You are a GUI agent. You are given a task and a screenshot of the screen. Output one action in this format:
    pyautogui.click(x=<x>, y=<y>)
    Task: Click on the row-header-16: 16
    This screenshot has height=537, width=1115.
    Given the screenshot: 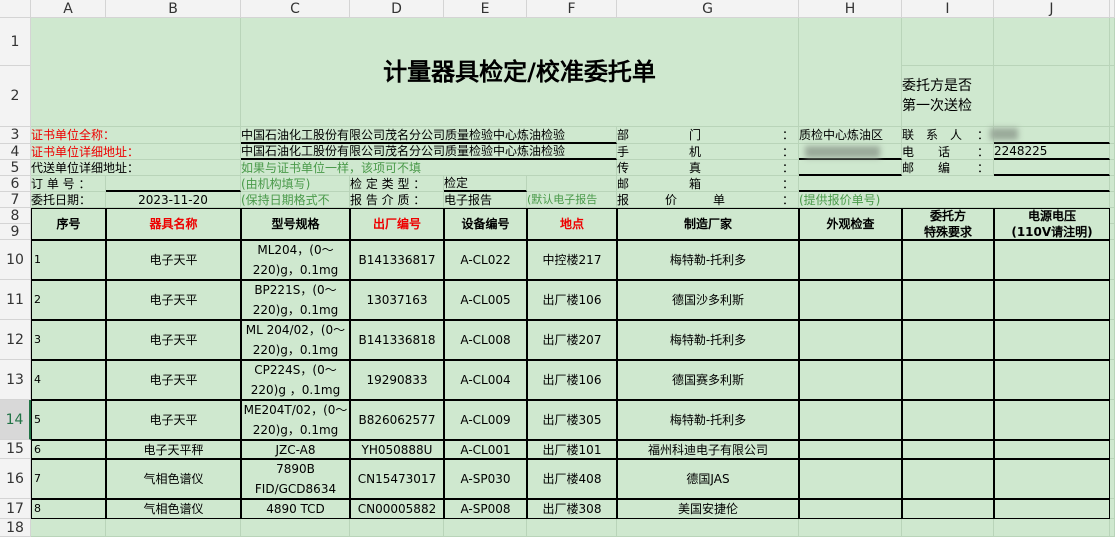 What is the action you would take?
    pyautogui.click(x=15, y=479)
    